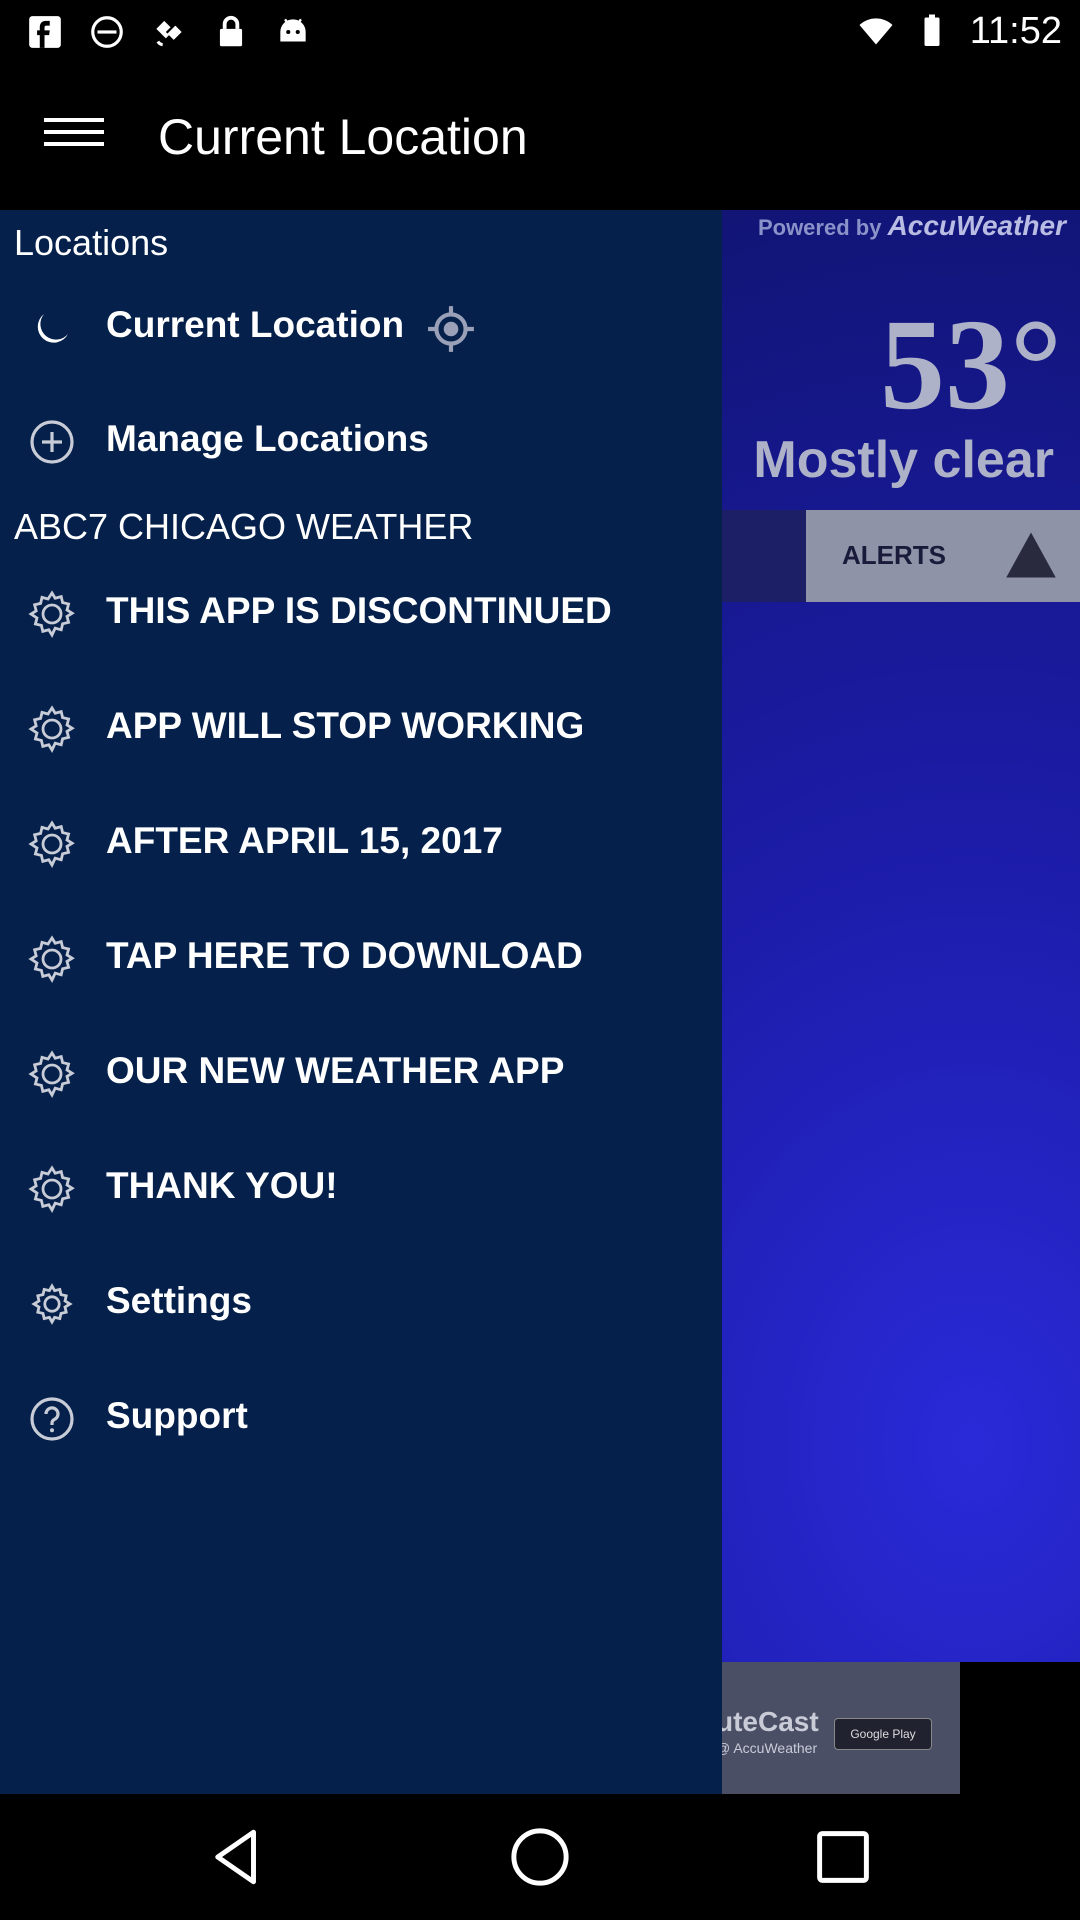 Image resolution: width=1080 pixels, height=1920 pixels. I want to click on drawer-item-manage-locations: Manage Locations, so click(361, 440).